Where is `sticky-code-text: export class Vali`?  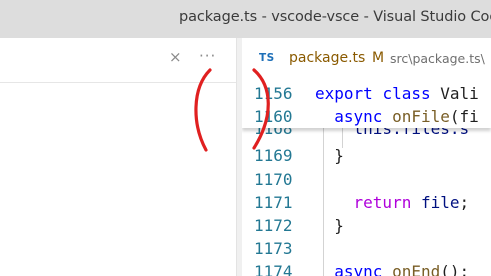 sticky-code-text: export class Vali is located at coordinates (397, 93).